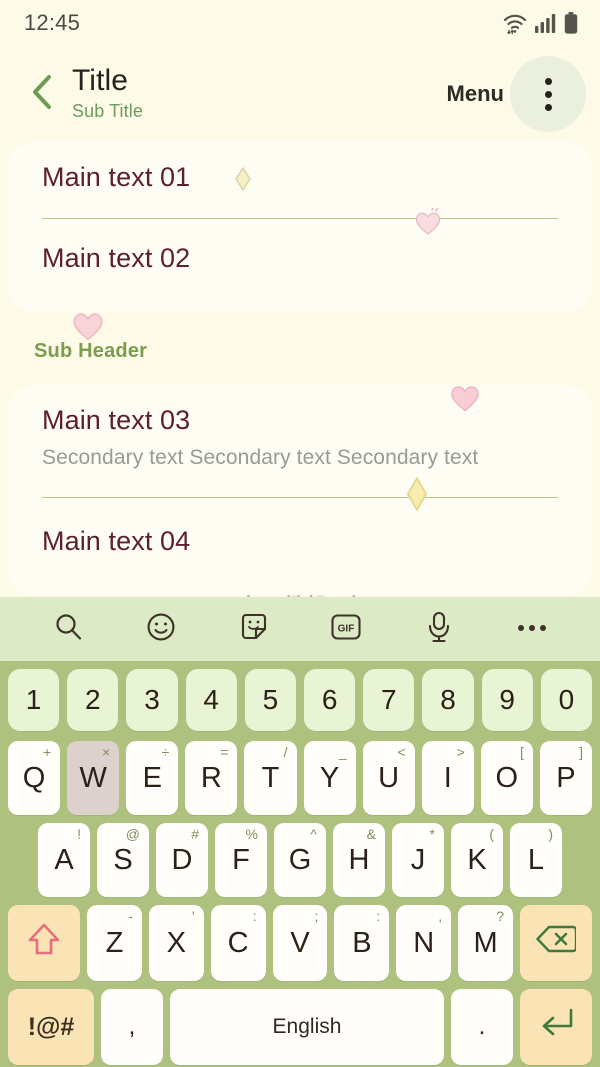 This screenshot has height=1067, width=600. What do you see at coordinates (515, 23) in the screenshot?
I see `wifi-icon` at bounding box center [515, 23].